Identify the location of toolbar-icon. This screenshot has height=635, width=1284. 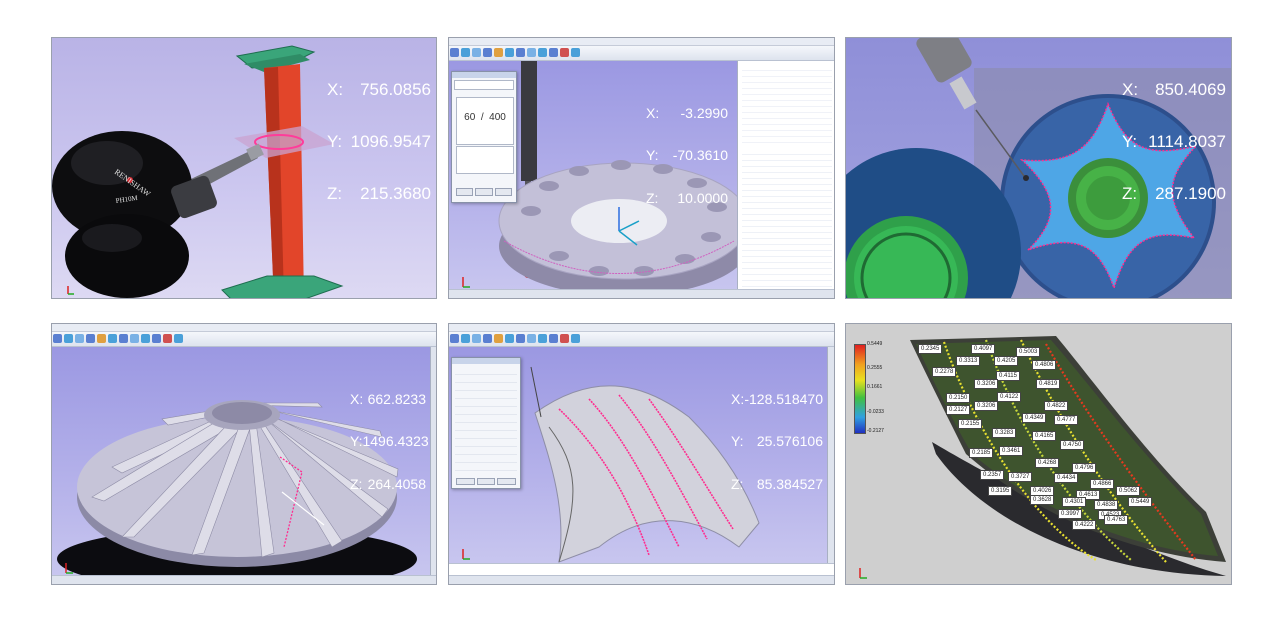
(454, 52).